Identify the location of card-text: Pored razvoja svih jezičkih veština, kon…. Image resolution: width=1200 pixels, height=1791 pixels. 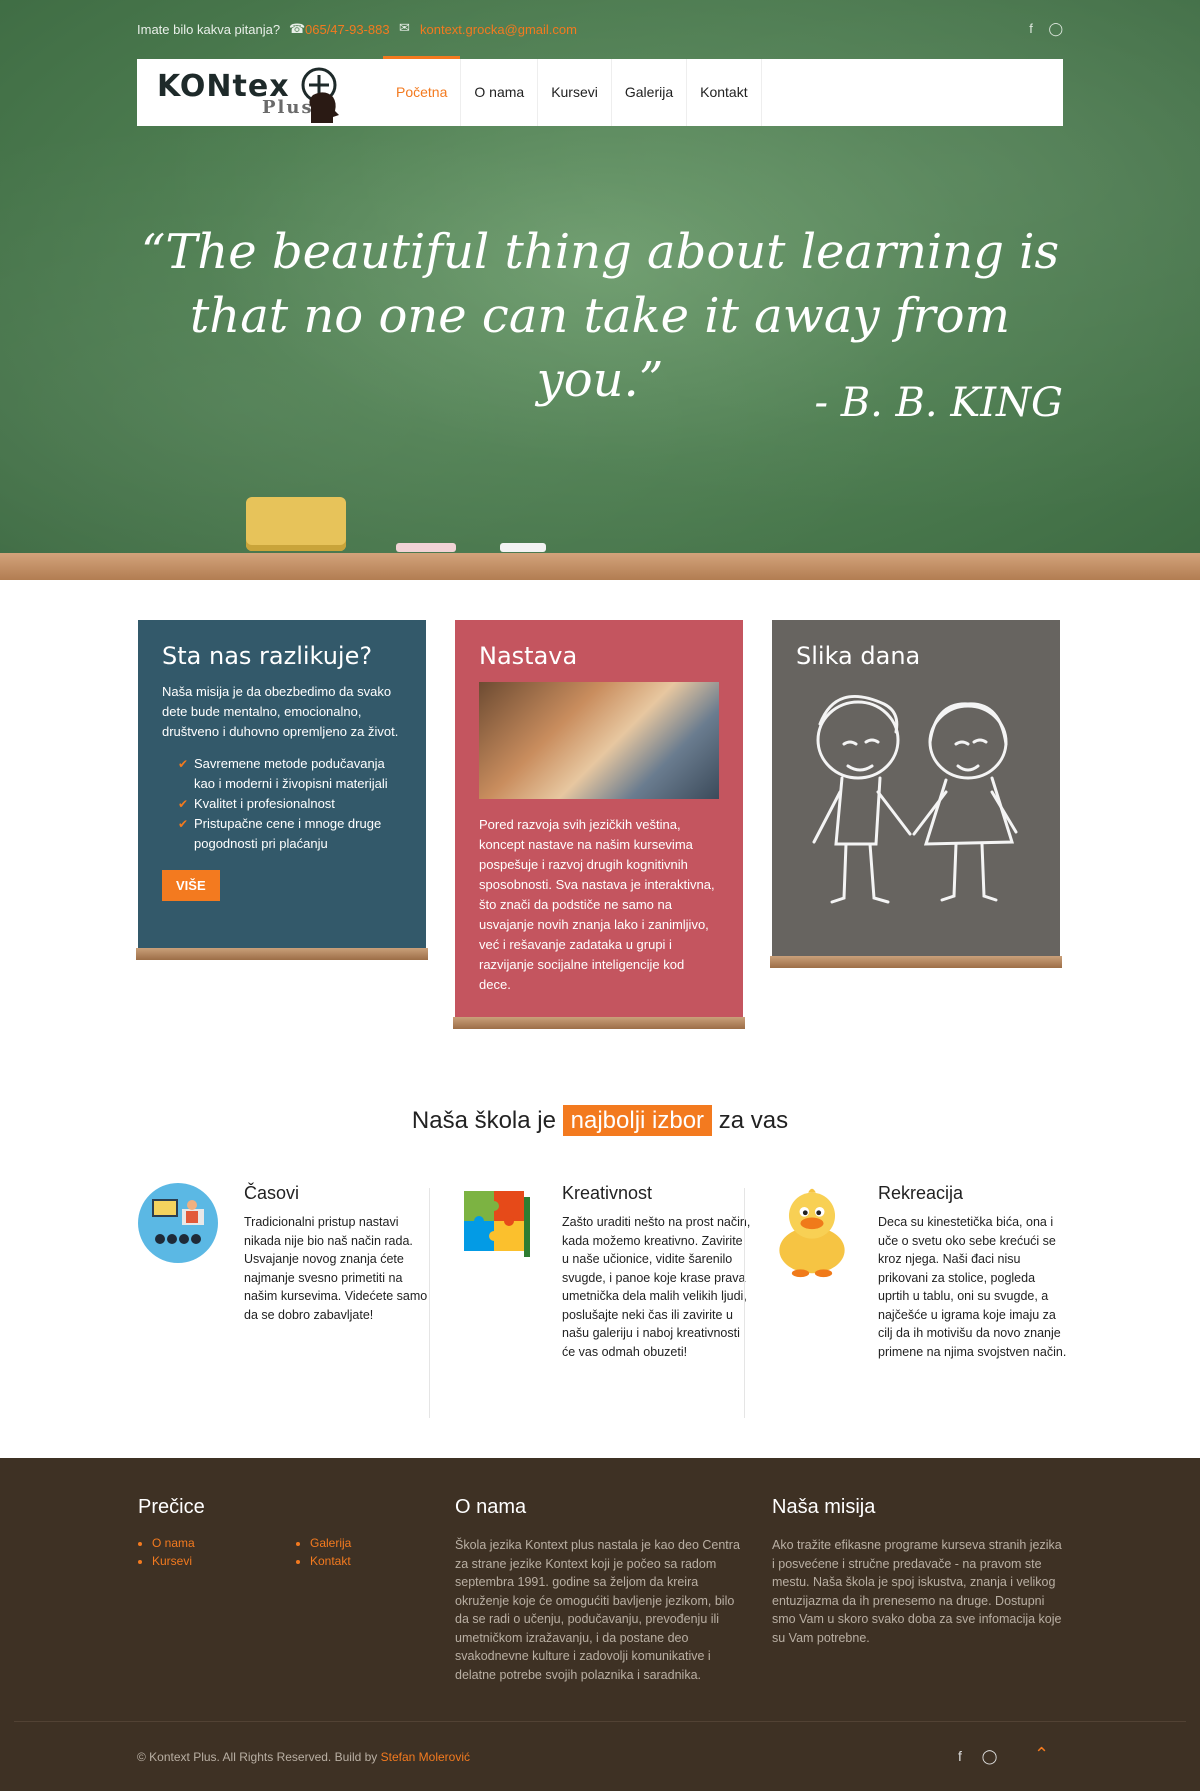
(597, 904).